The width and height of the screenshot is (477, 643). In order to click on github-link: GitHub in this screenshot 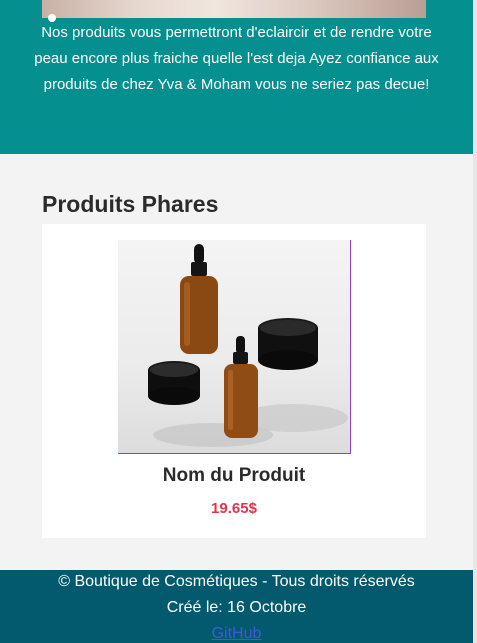, I will do `click(236, 634)`.